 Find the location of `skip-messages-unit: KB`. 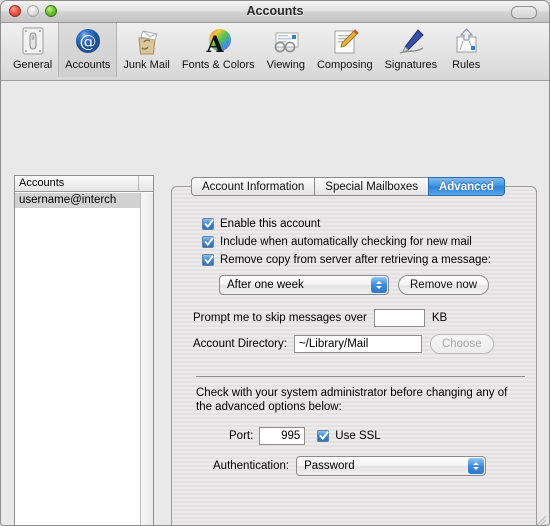

skip-messages-unit: KB is located at coordinates (439, 318).